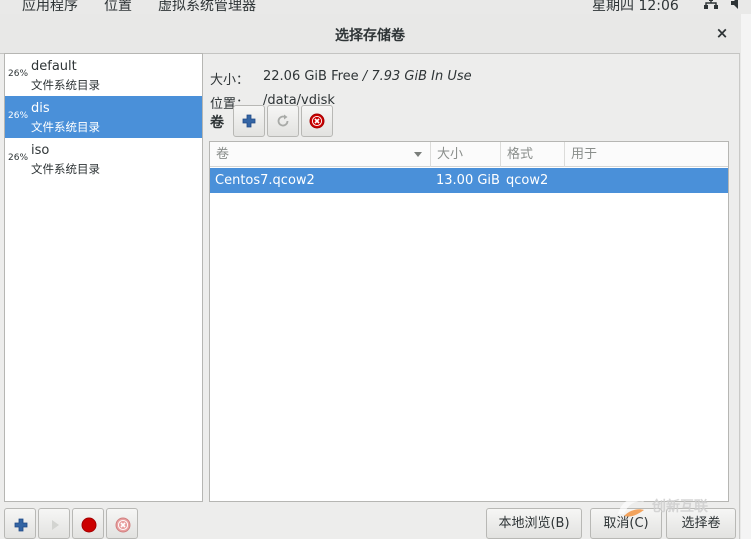 The width and height of the screenshot is (751, 539). What do you see at coordinates (40, 150) in the screenshot?
I see `pool-name: iso` at bounding box center [40, 150].